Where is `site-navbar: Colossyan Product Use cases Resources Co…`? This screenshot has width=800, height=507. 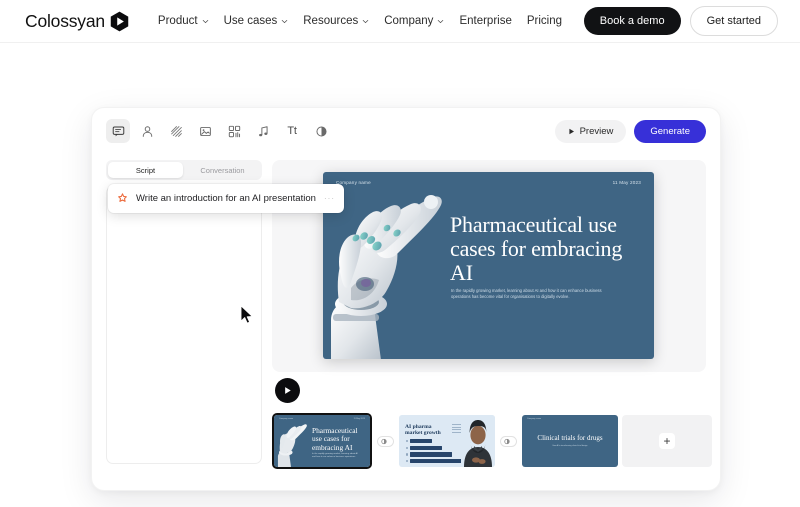 site-navbar: Colossyan Product Use cases Resources Co… is located at coordinates (400, 21).